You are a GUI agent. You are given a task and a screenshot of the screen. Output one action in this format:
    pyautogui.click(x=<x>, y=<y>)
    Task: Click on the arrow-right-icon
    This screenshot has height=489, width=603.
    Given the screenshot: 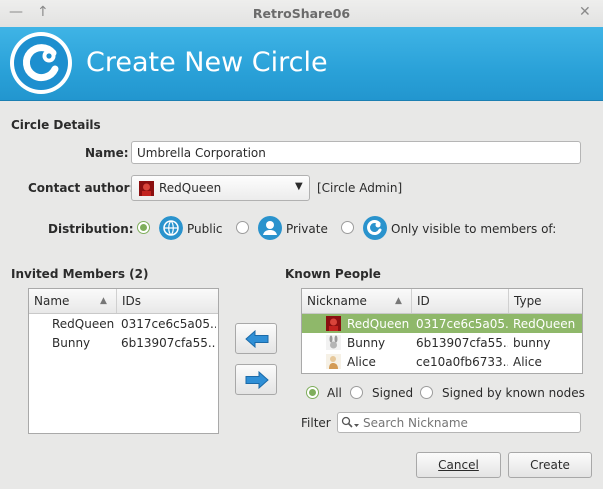 What is the action you would take?
    pyautogui.click(x=257, y=380)
    